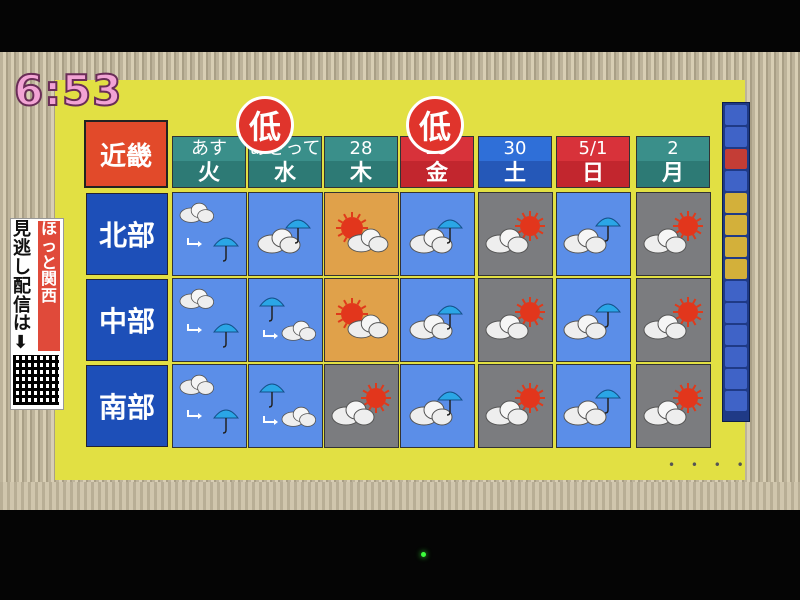 The width and height of the screenshot is (800, 600). I want to click on tool-low-stamp-icon, so click(736, 159).